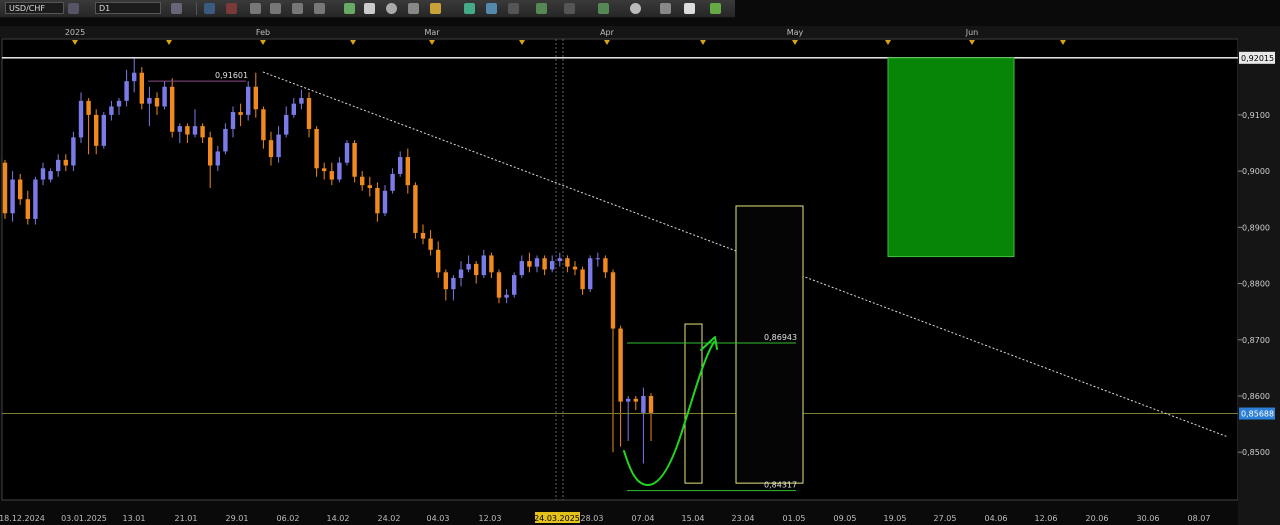 This screenshot has width=1280, height=525. What do you see at coordinates (319, 8) in the screenshot?
I see `crosshair-icon` at bounding box center [319, 8].